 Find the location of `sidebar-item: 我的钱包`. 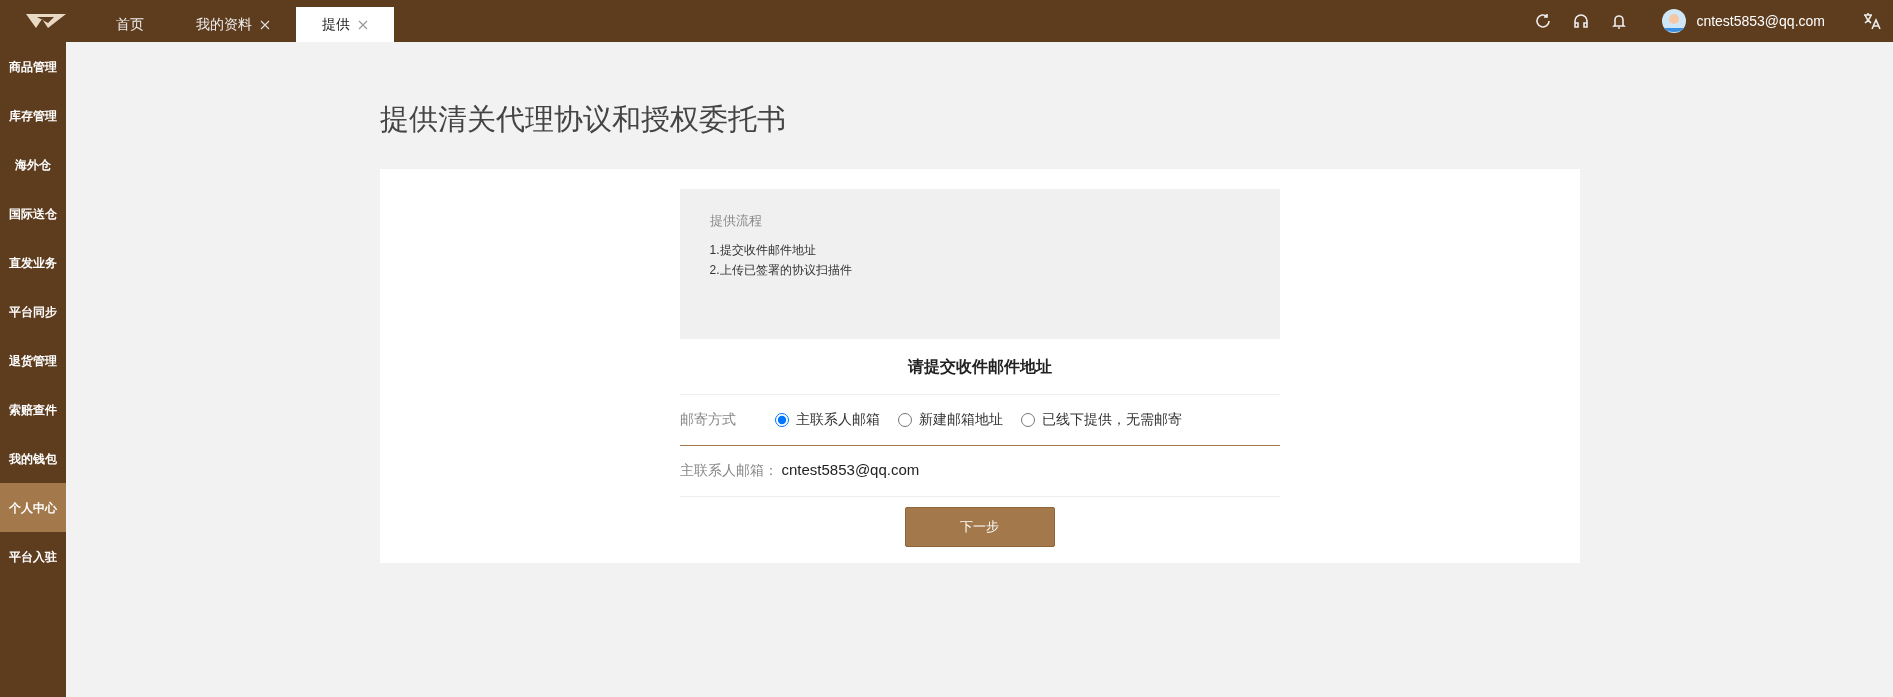

sidebar-item: 我的钱包 is located at coordinates (33, 458).